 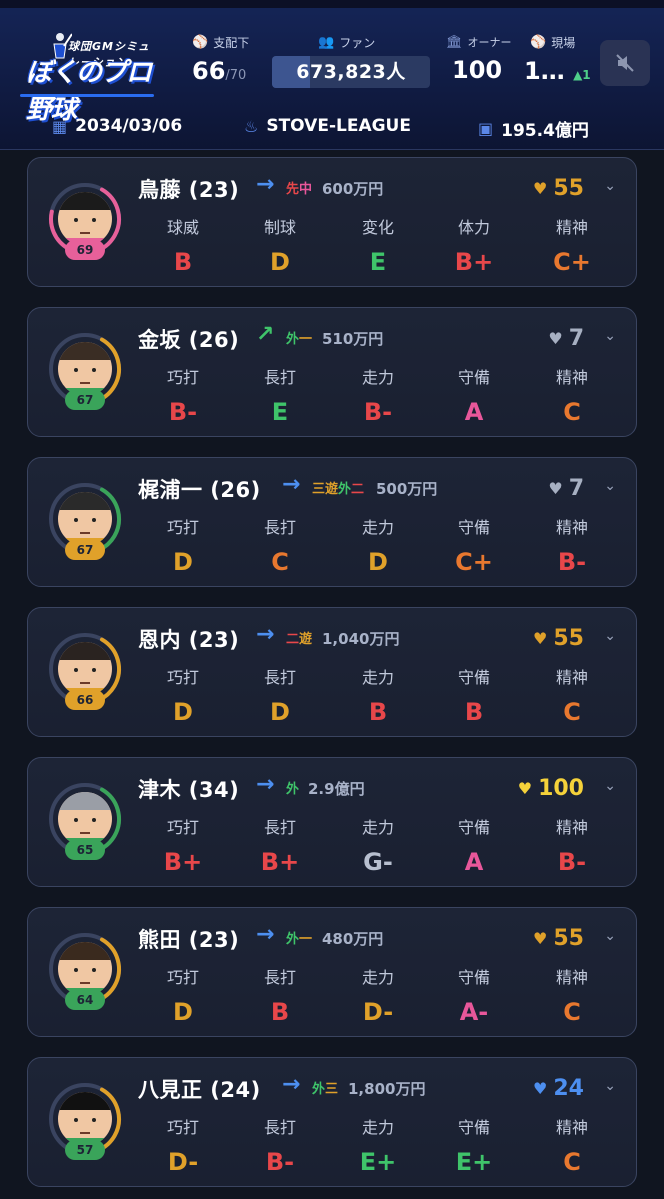 I want to click on position-tag: 遊, so click(x=306, y=639).